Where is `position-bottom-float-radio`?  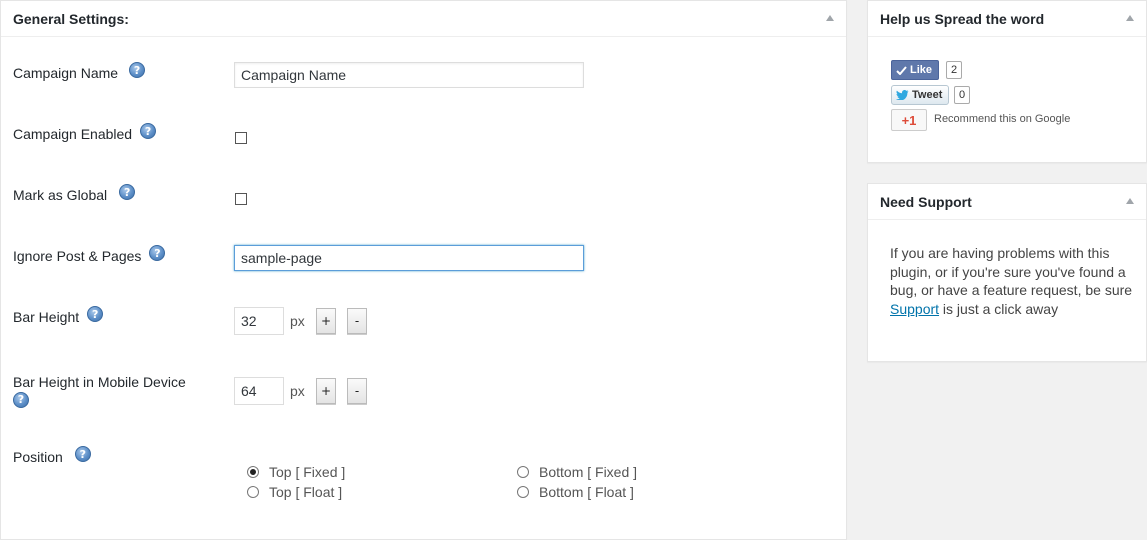
position-bottom-float-radio is located at coordinates (523, 492).